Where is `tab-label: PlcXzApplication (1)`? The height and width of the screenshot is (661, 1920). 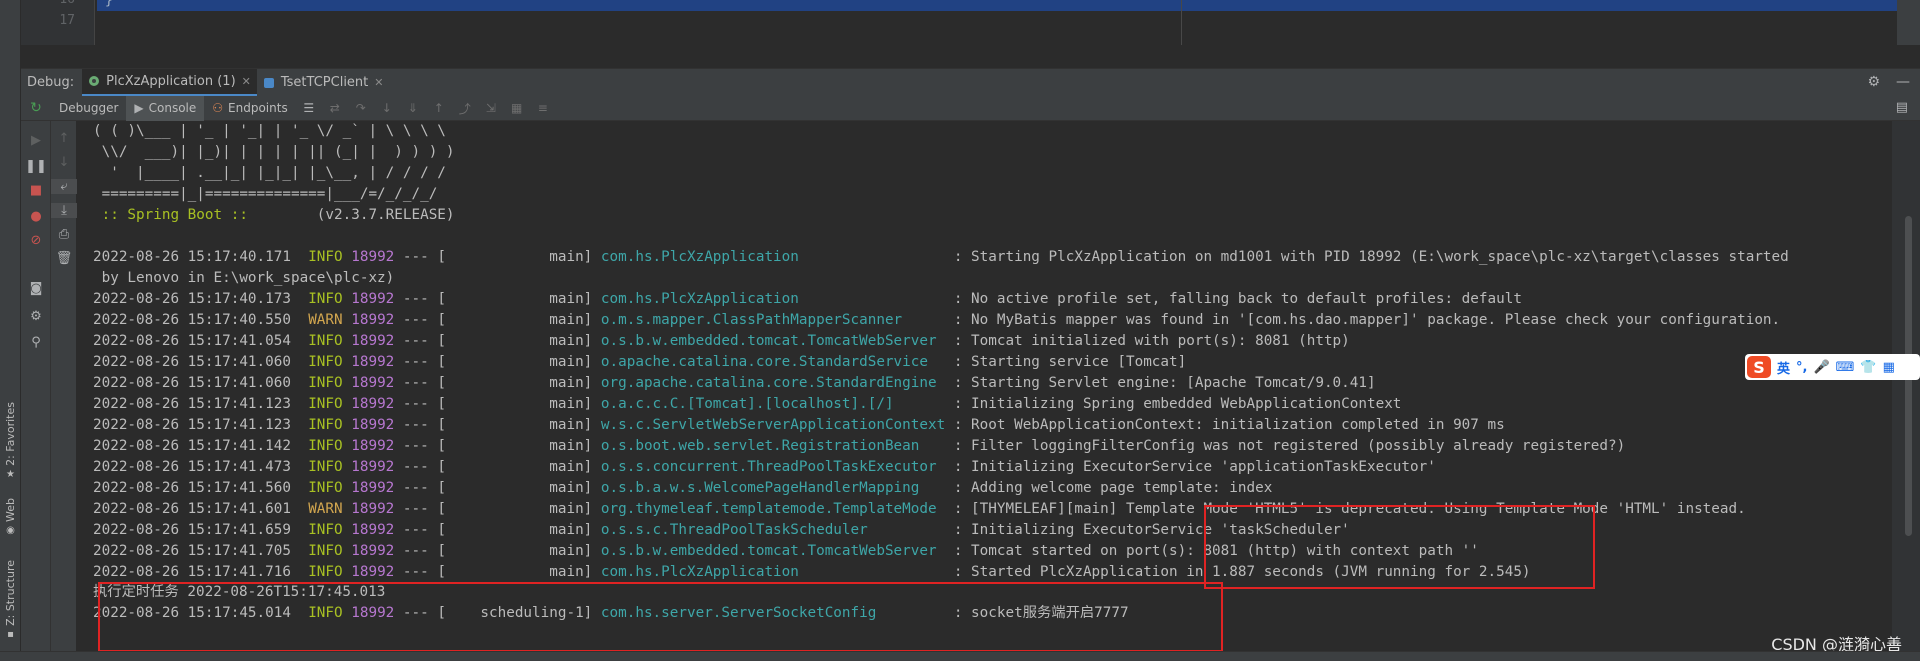 tab-label: PlcXzApplication (1) is located at coordinates (171, 81).